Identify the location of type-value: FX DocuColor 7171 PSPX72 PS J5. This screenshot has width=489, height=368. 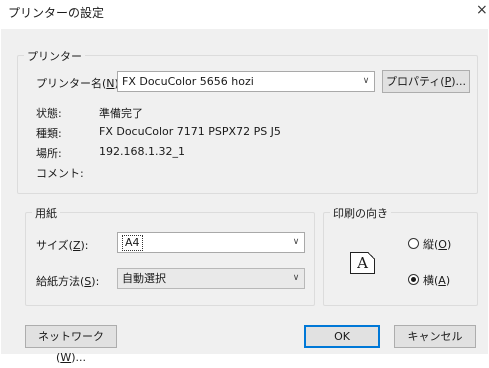
(190, 131).